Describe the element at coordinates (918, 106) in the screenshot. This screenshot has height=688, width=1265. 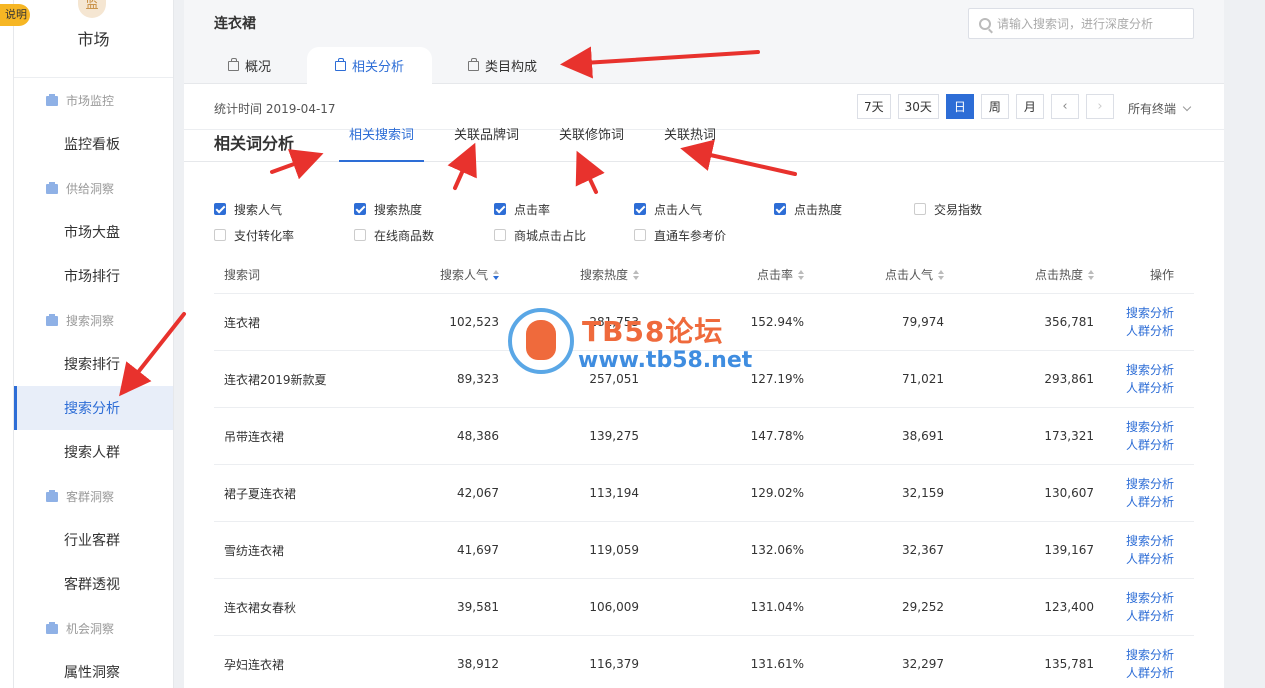
I see `range-30d-button: 30天` at that location.